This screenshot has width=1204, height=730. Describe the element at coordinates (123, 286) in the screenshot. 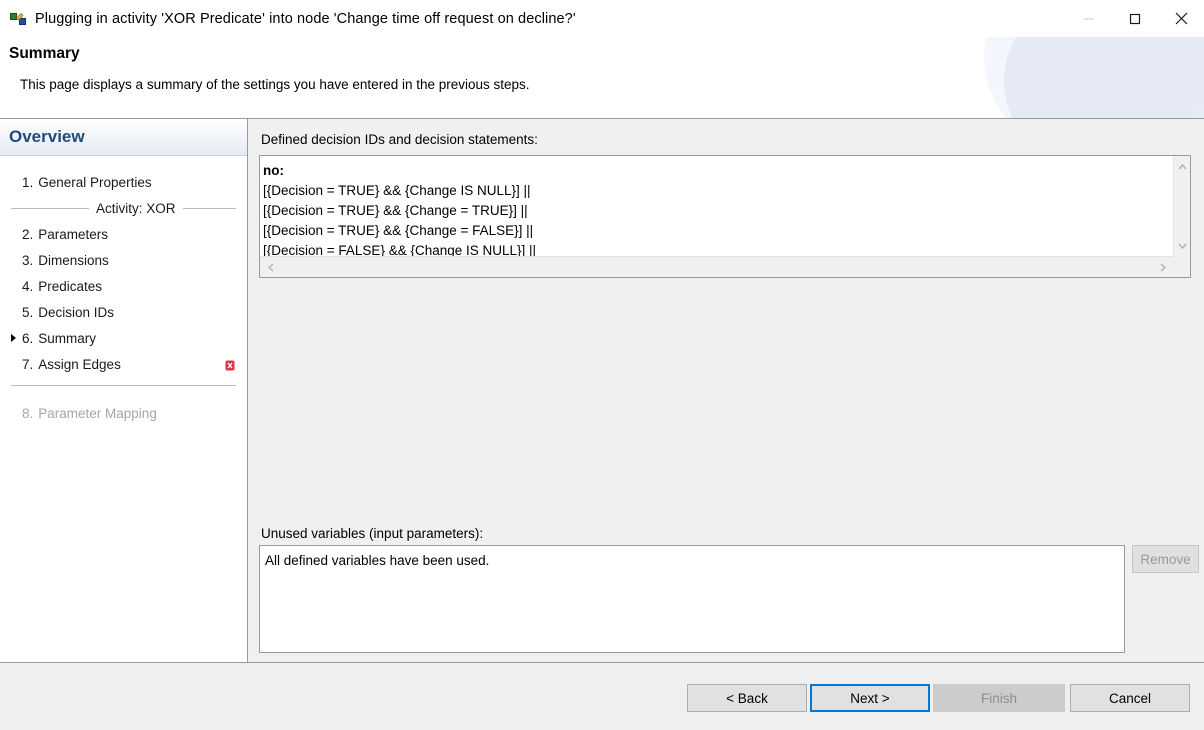

I see `sidebar-item-predicates: 4. Predicates` at that location.